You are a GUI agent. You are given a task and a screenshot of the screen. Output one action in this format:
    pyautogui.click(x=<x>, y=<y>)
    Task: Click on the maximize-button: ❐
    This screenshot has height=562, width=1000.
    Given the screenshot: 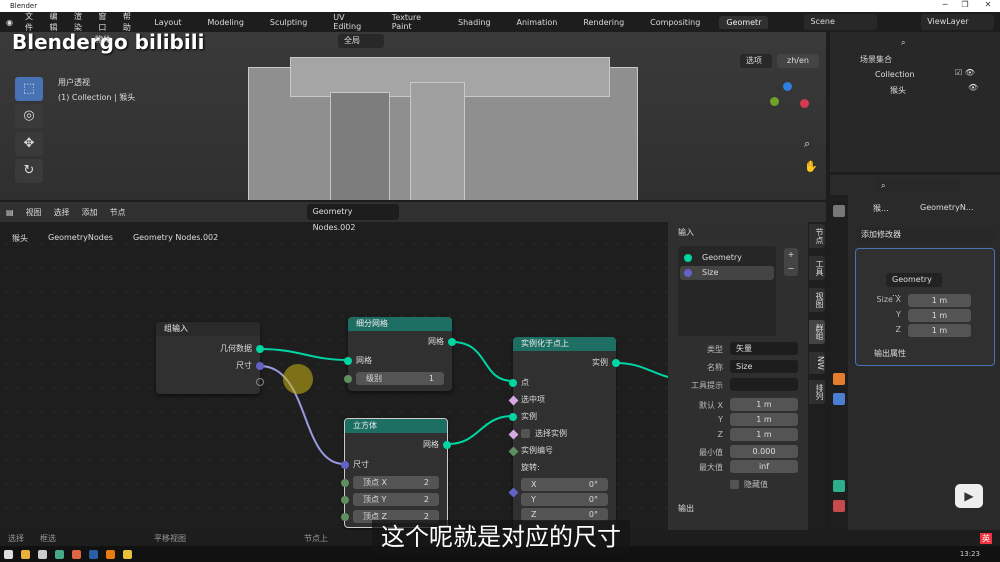 What is the action you would take?
    pyautogui.click(x=965, y=4)
    